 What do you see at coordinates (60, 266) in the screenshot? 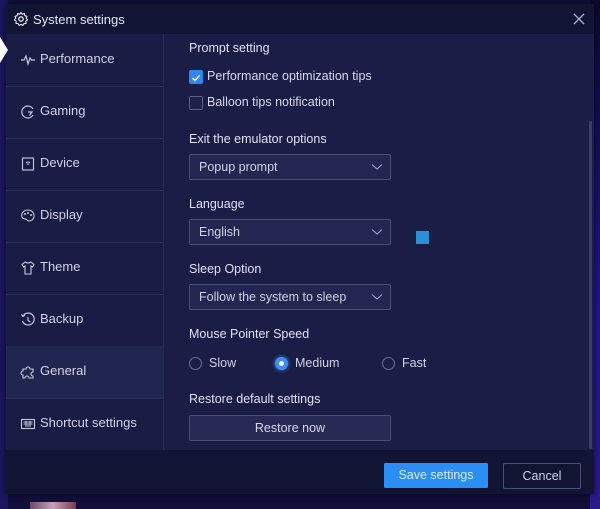
I see `sidebar-item-label: Theme` at bounding box center [60, 266].